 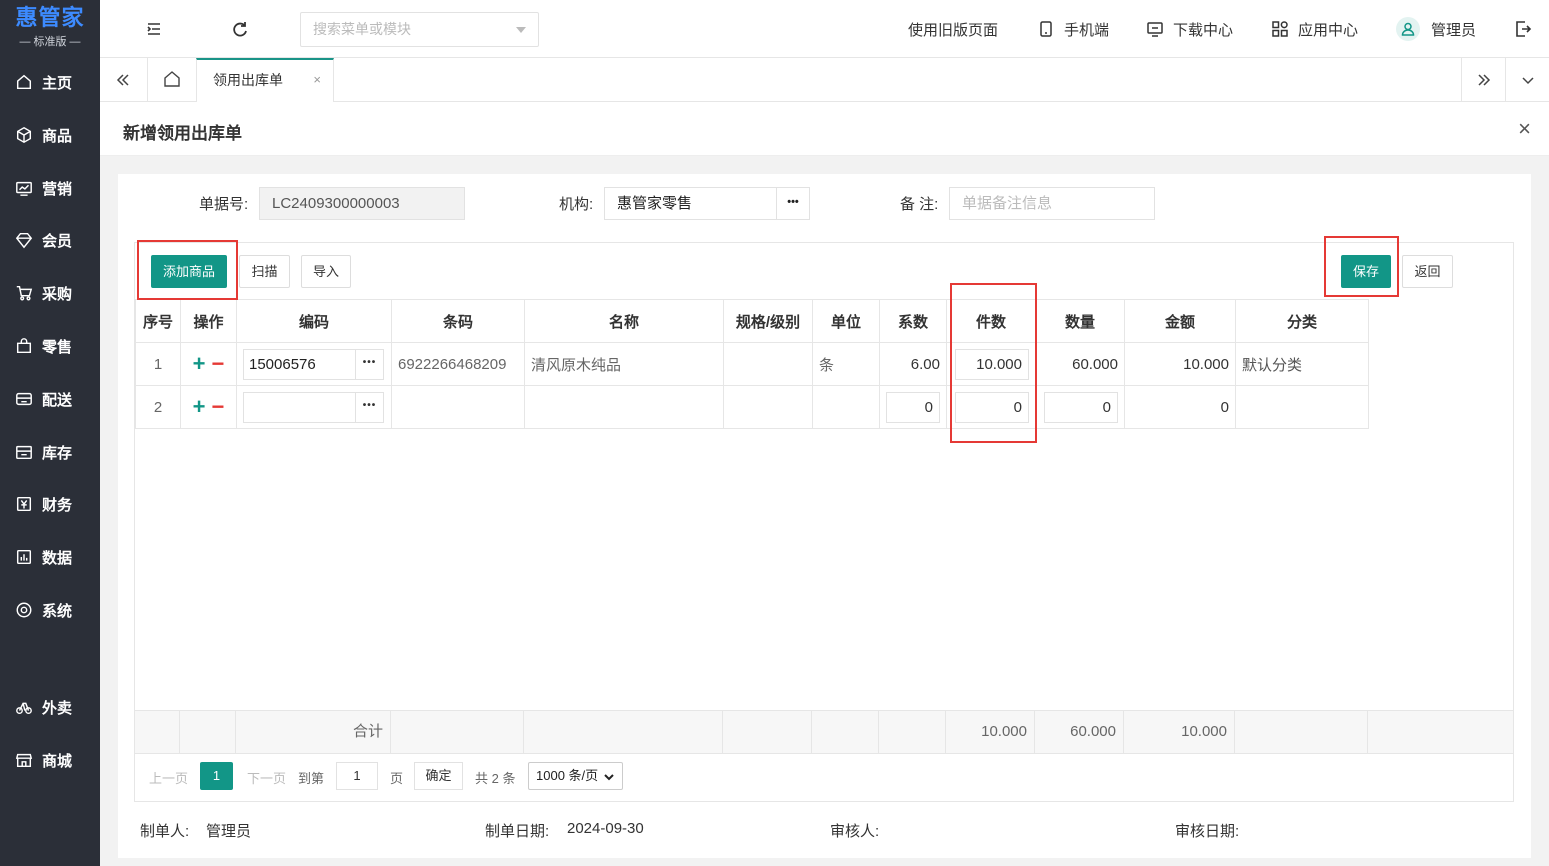 I want to click on spec-cell, so click(x=768, y=364).